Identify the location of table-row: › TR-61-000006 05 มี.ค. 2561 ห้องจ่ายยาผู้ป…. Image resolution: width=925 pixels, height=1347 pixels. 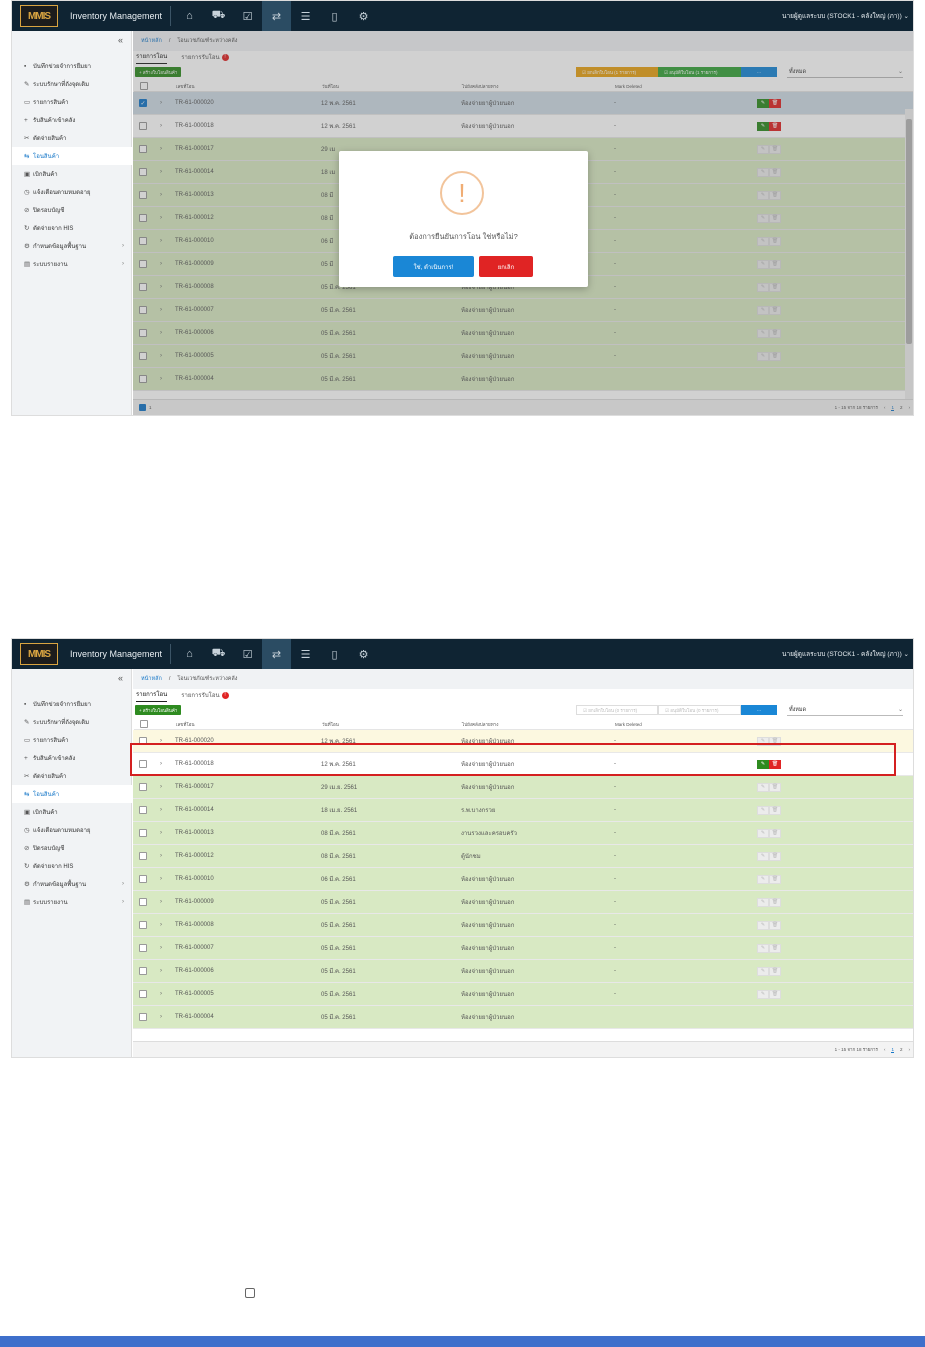
(523, 971).